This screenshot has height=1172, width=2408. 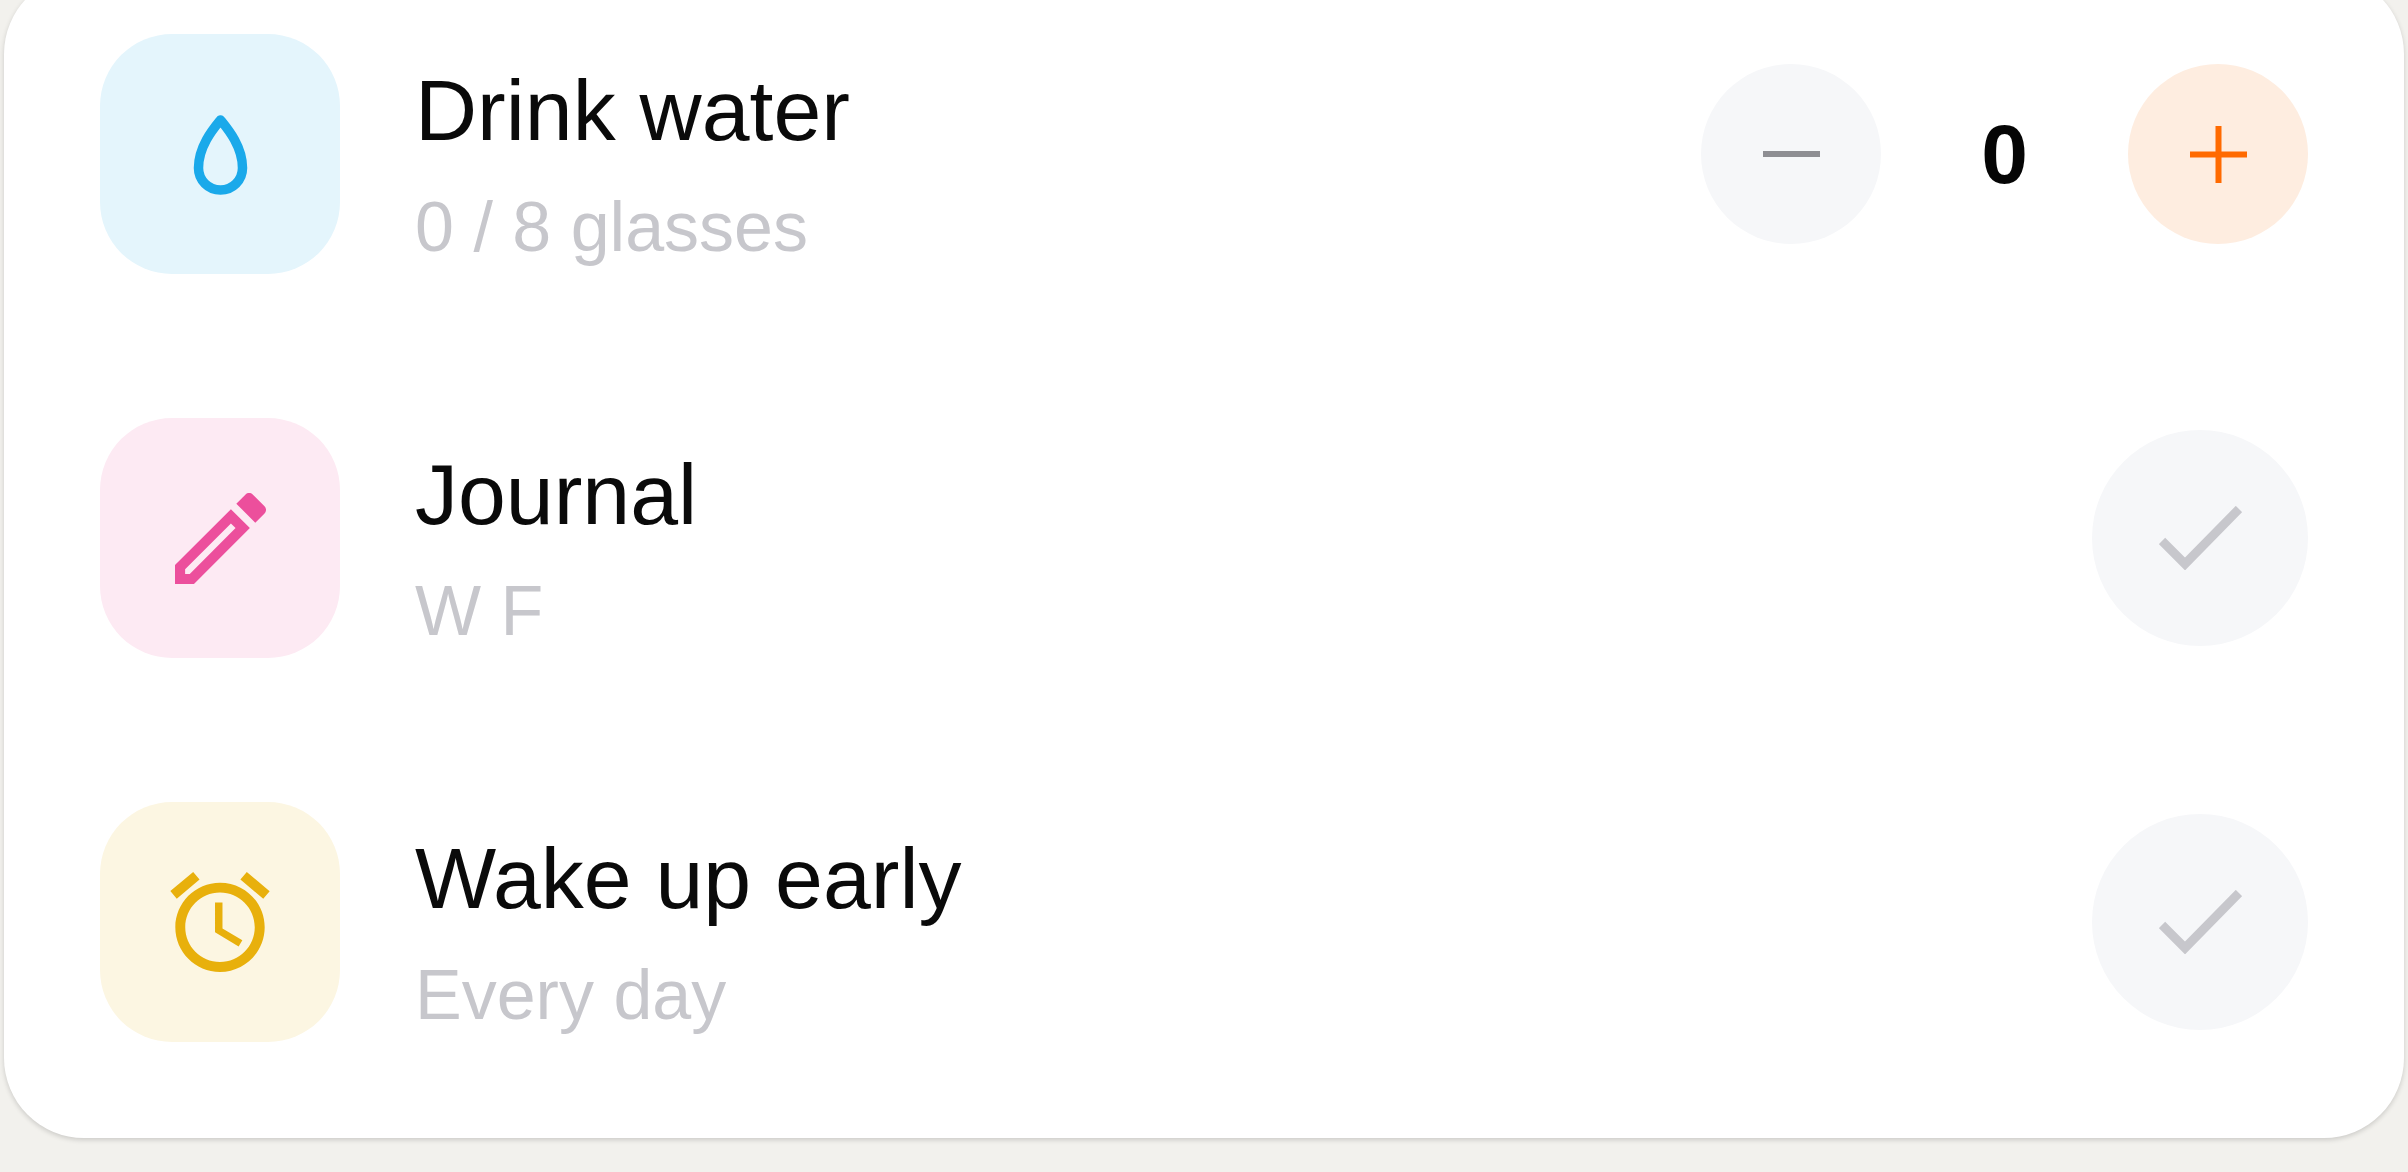 I want to click on habit-subtitle: Every day, so click(x=571, y=996).